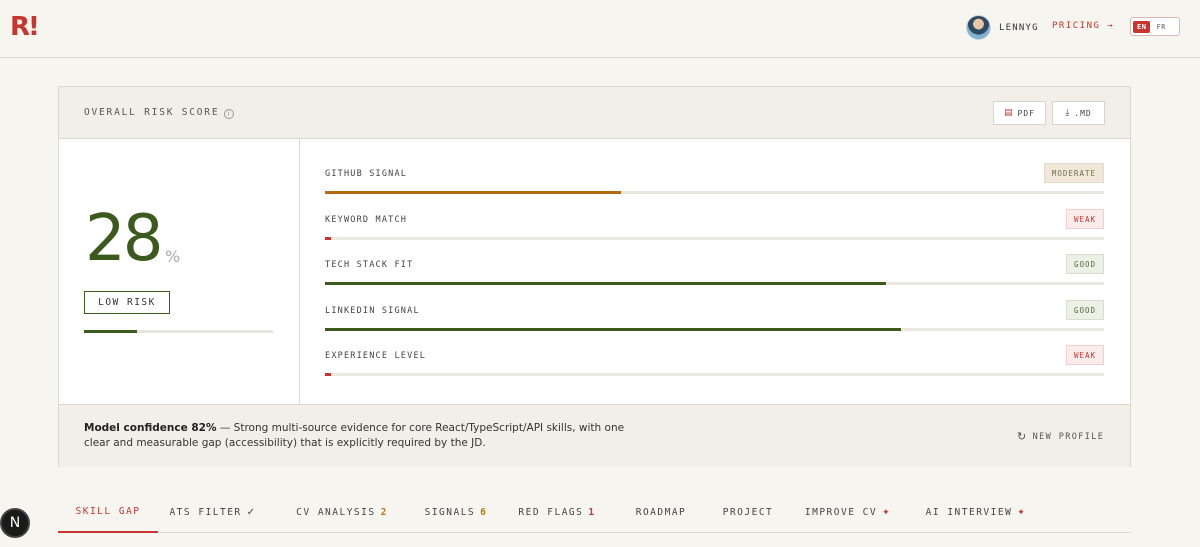 The image size is (1200, 547). What do you see at coordinates (25, 27) in the screenshot?
I see `app-logo: R!` at bounding box center [25, 27].